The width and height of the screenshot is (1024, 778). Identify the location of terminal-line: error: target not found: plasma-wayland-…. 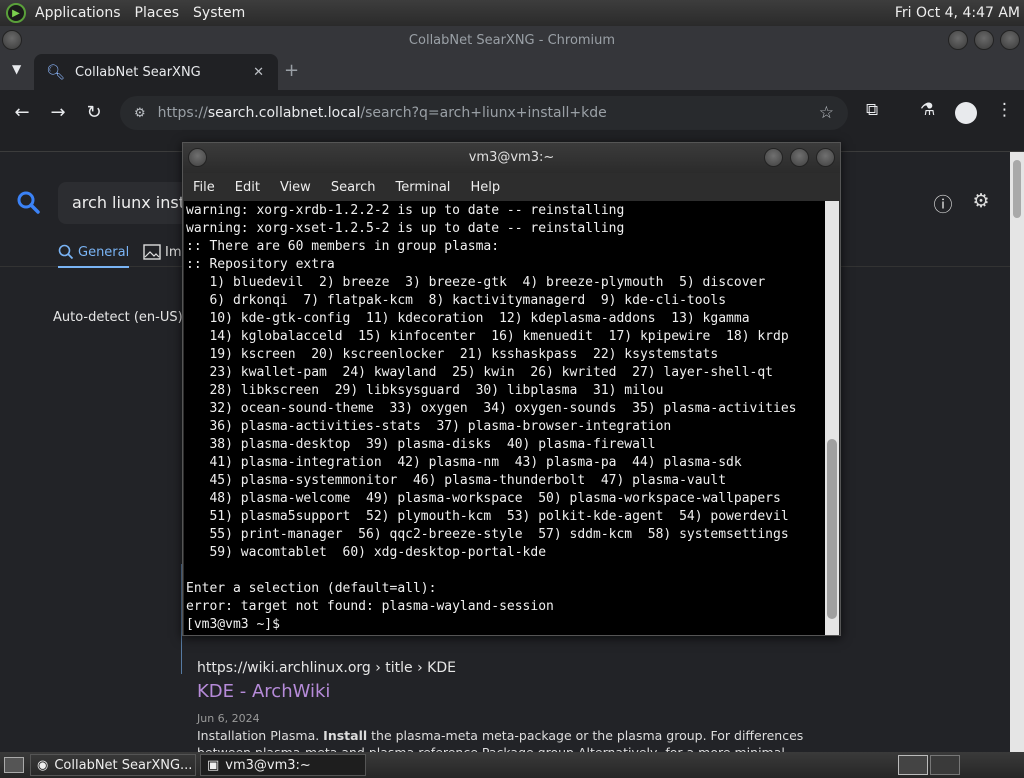
(370, 606).